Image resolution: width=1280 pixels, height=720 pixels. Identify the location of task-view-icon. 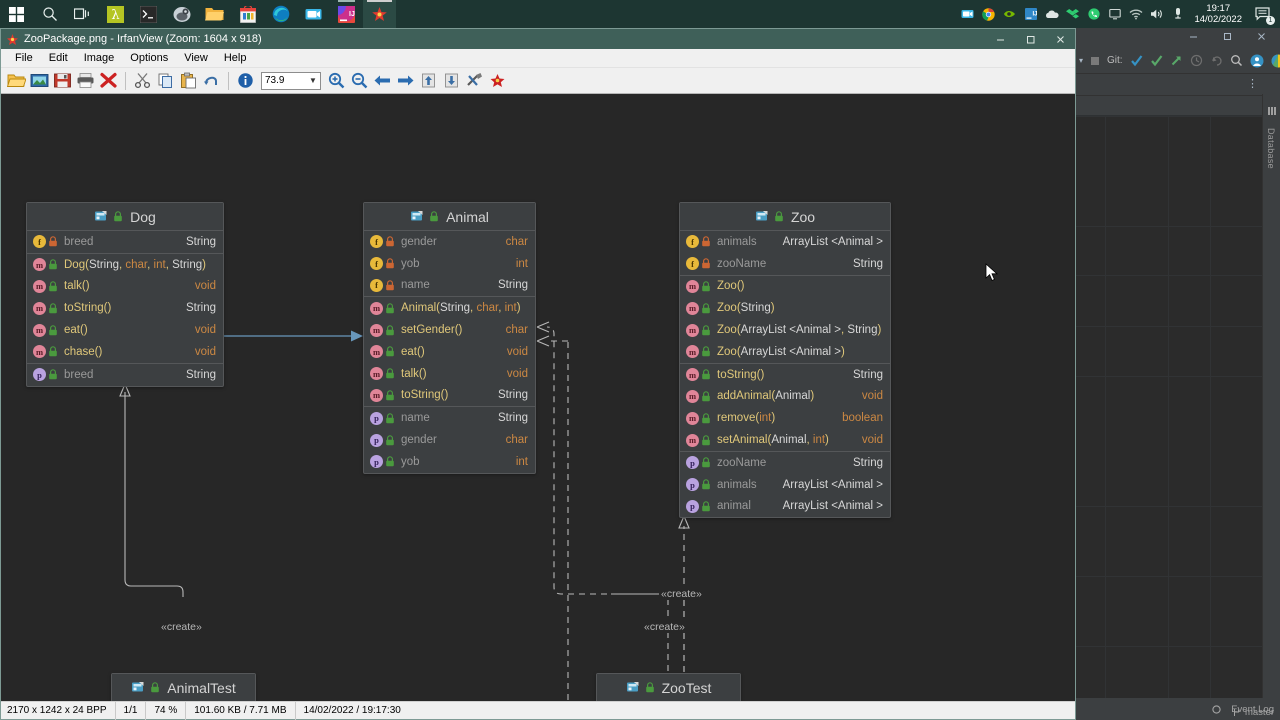
(82, 14).